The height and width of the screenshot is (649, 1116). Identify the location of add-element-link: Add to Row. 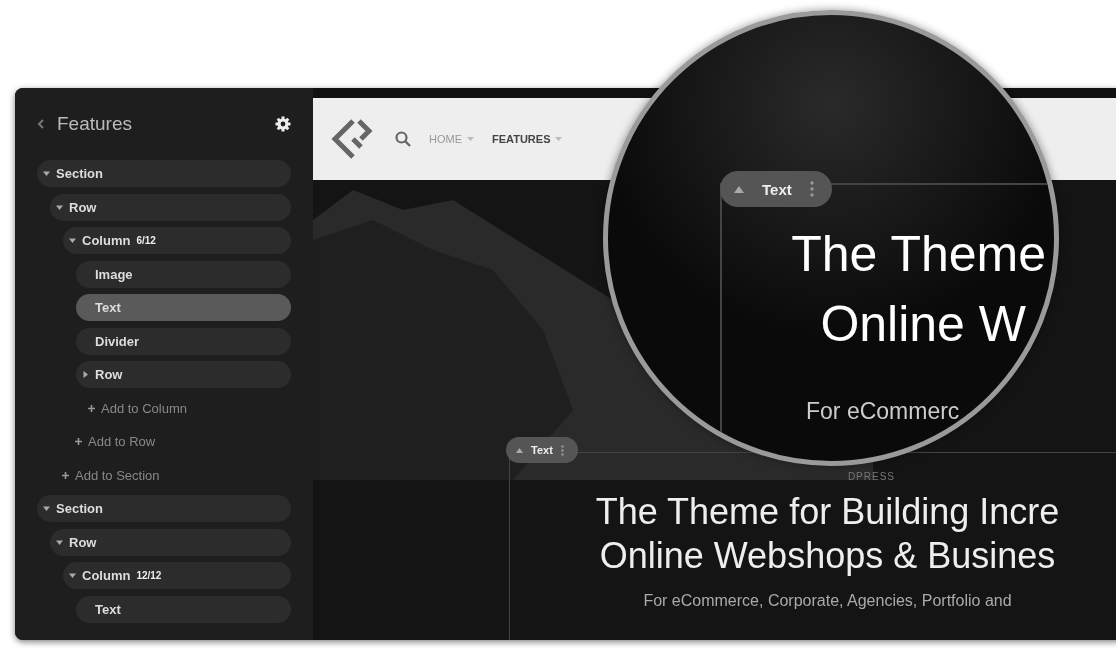
(180, 441).